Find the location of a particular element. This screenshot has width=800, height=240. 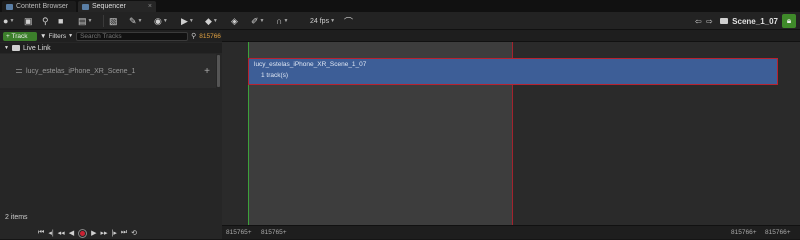

scrollbar is located at coordinates (218, 71).